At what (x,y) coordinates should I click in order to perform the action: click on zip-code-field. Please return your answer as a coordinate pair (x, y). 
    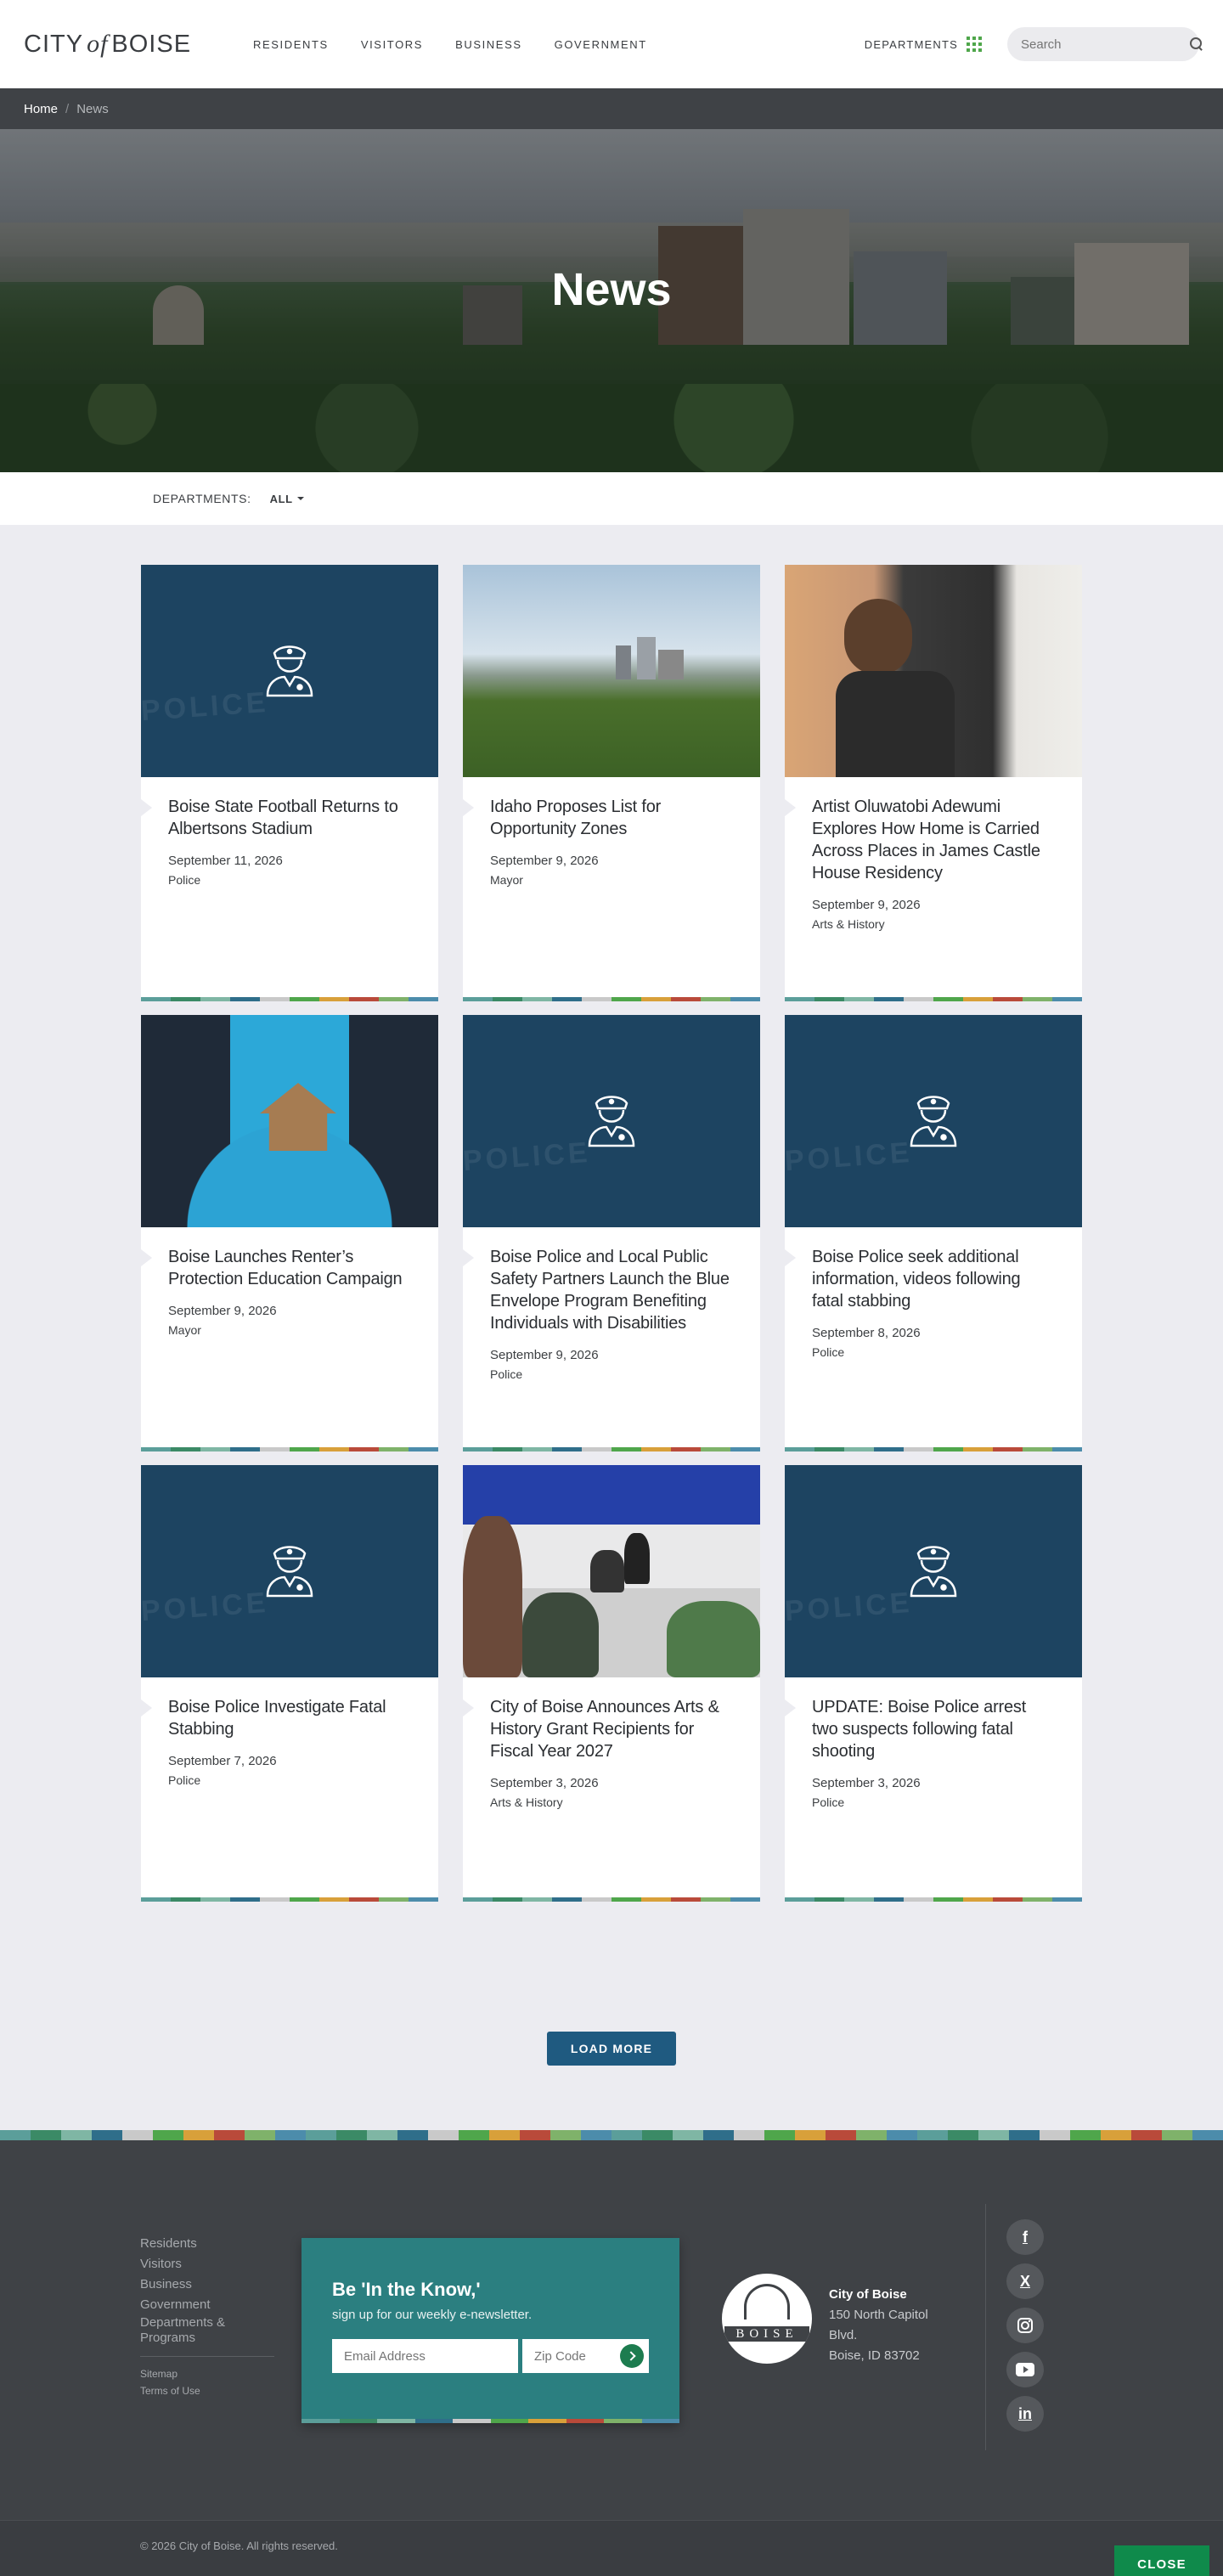
    Looking at the image, I should click on (571, 2356).